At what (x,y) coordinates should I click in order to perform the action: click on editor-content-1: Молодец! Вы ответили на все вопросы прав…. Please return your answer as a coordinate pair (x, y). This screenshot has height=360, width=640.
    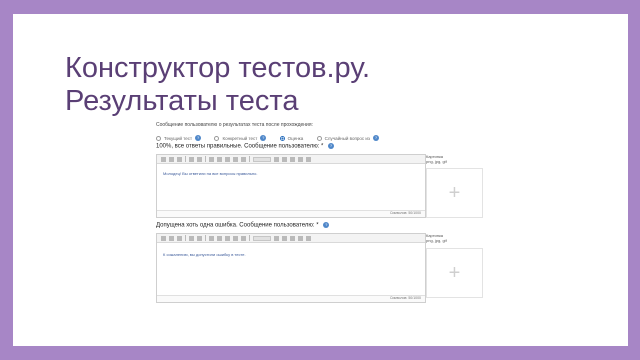
    Looking at the image, I should click on (210, 173).